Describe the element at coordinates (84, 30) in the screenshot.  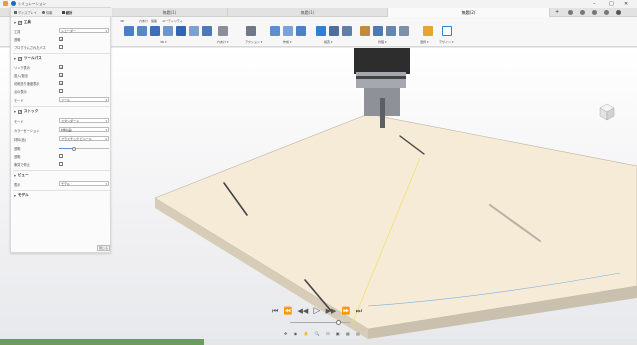
I see `tool-mode-select: シェーダー` at that location.